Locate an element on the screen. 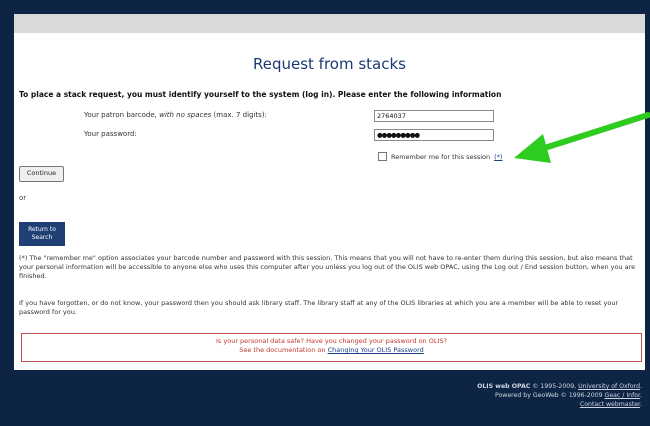 The height and width of the screenshot is (426, 650). arrow-shaft is located at coordinates (589, 133).